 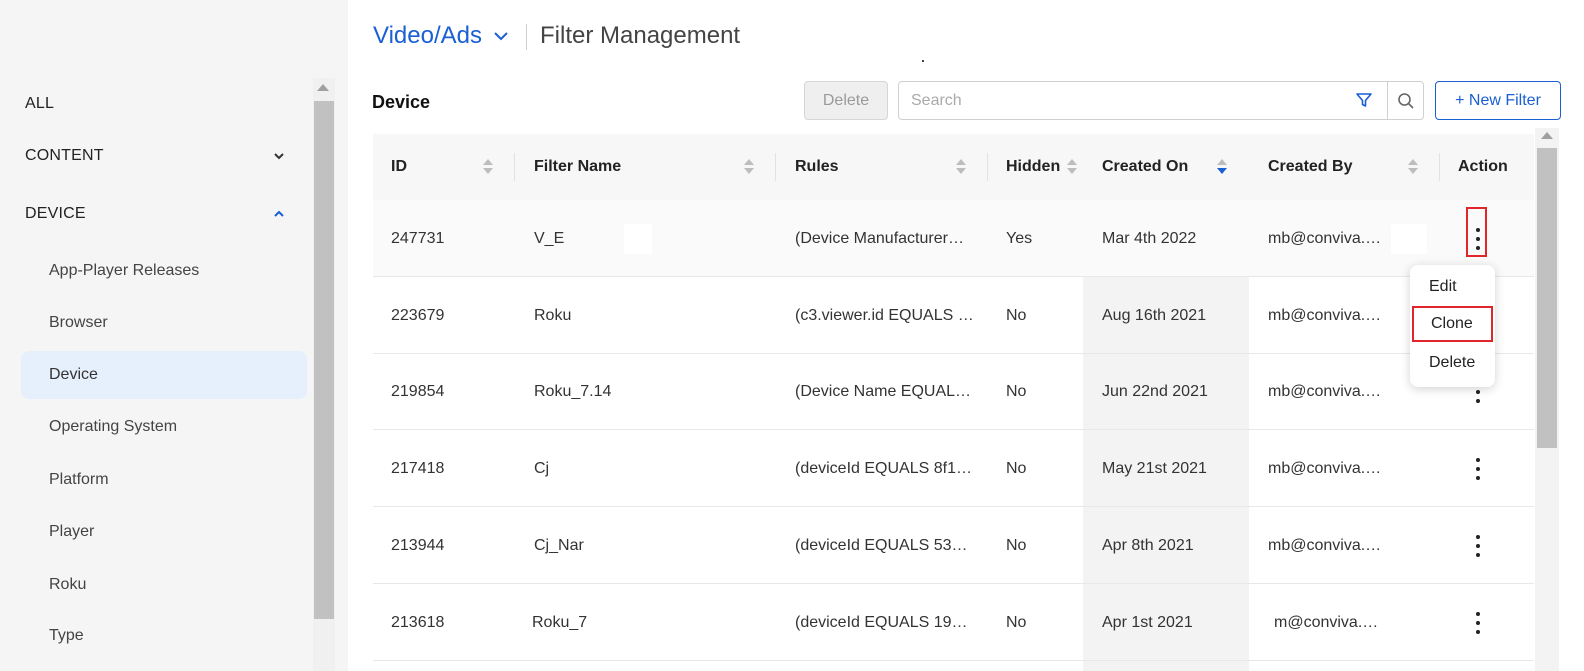 I want to click on cell-created-on: Jun 22nd 2021, so click(x=1155, y=391).